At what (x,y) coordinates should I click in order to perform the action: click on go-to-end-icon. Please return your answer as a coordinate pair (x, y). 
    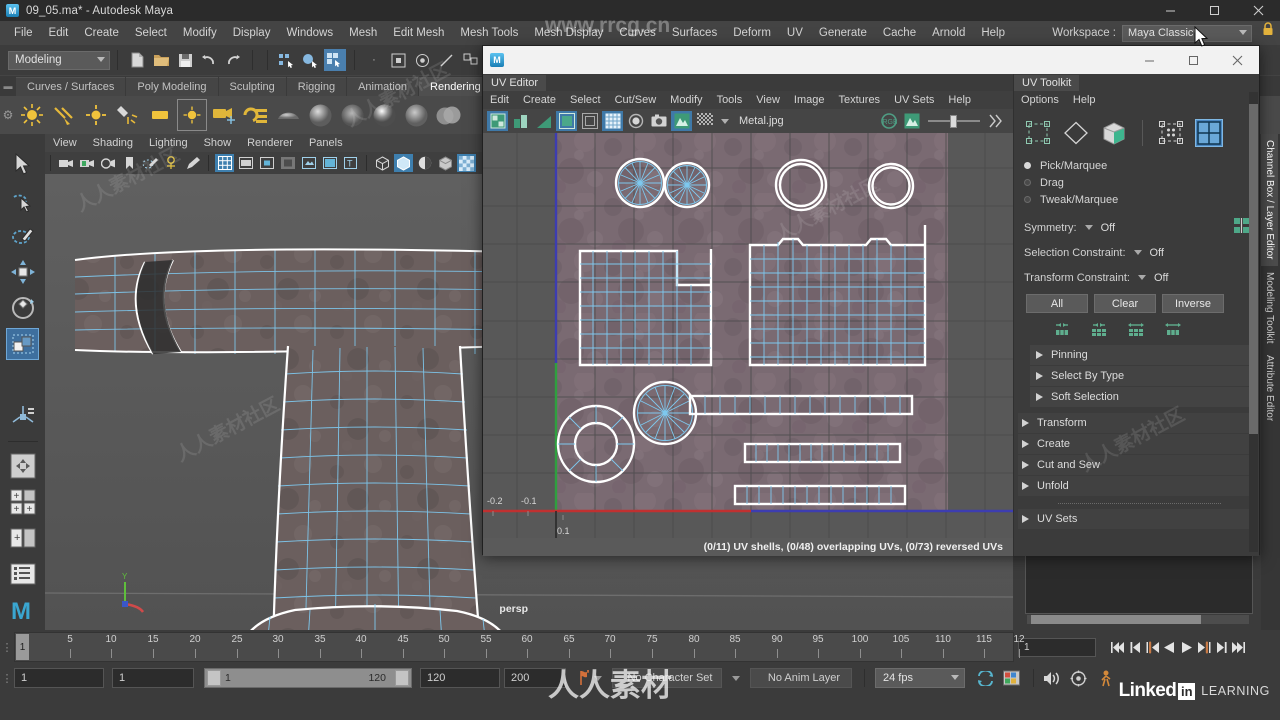
    Looking at the image, I should click on (1237, 647).